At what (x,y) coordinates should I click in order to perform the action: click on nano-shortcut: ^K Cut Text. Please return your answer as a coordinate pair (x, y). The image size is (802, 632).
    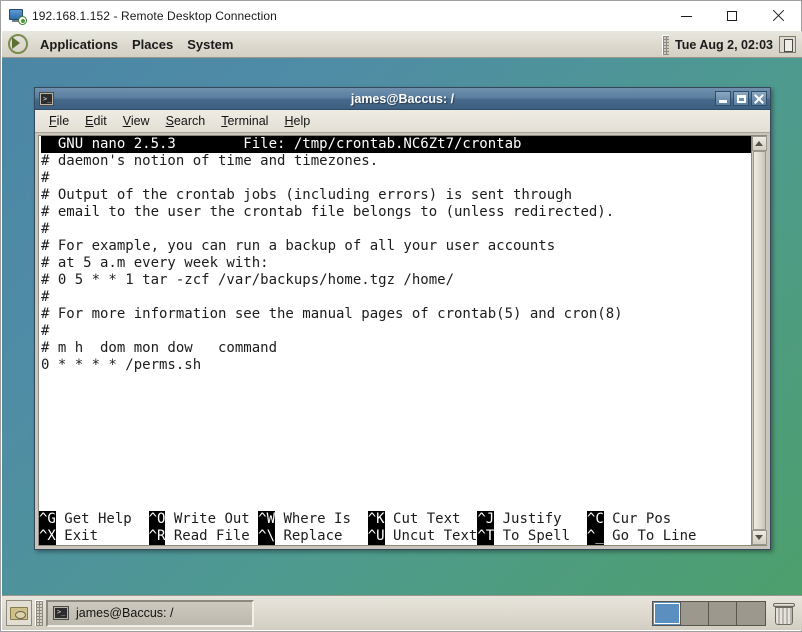
    Looking at the image, I should click on (422, 519).